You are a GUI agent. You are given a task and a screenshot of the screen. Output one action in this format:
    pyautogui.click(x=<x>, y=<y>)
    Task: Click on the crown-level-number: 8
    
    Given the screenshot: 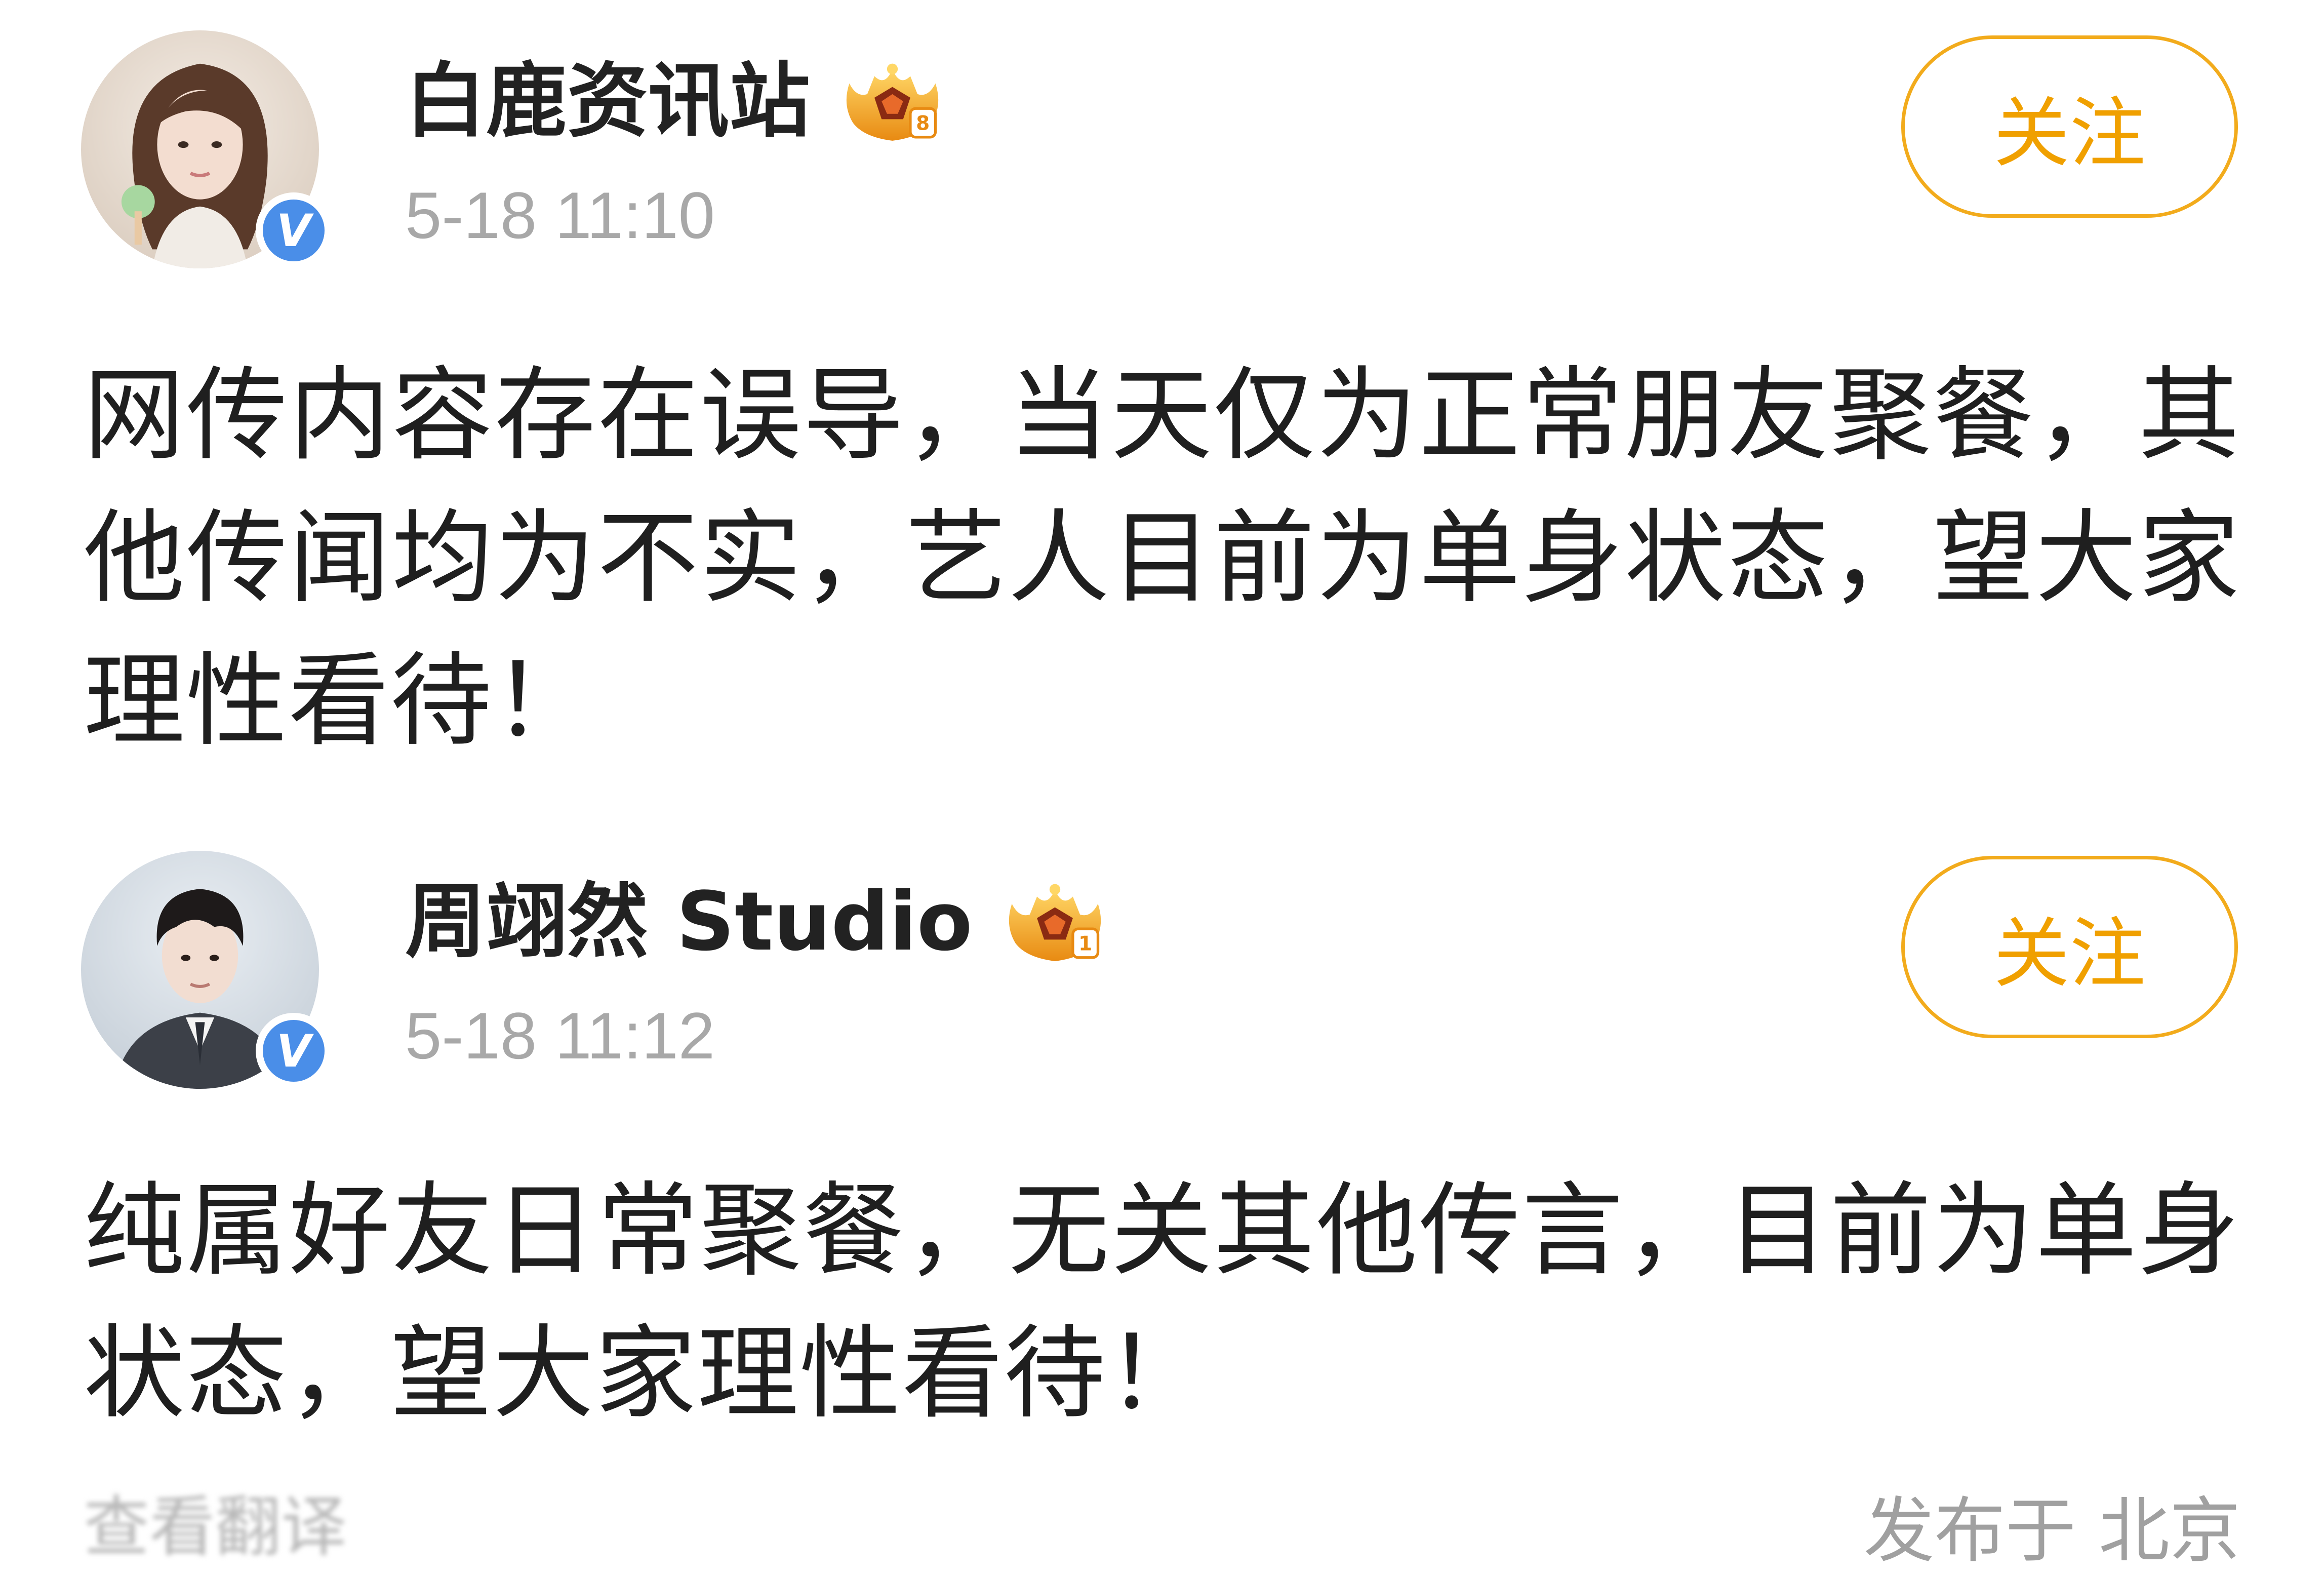 What is the action you would take?
    pyautogui.click(x=923, y=123)
    